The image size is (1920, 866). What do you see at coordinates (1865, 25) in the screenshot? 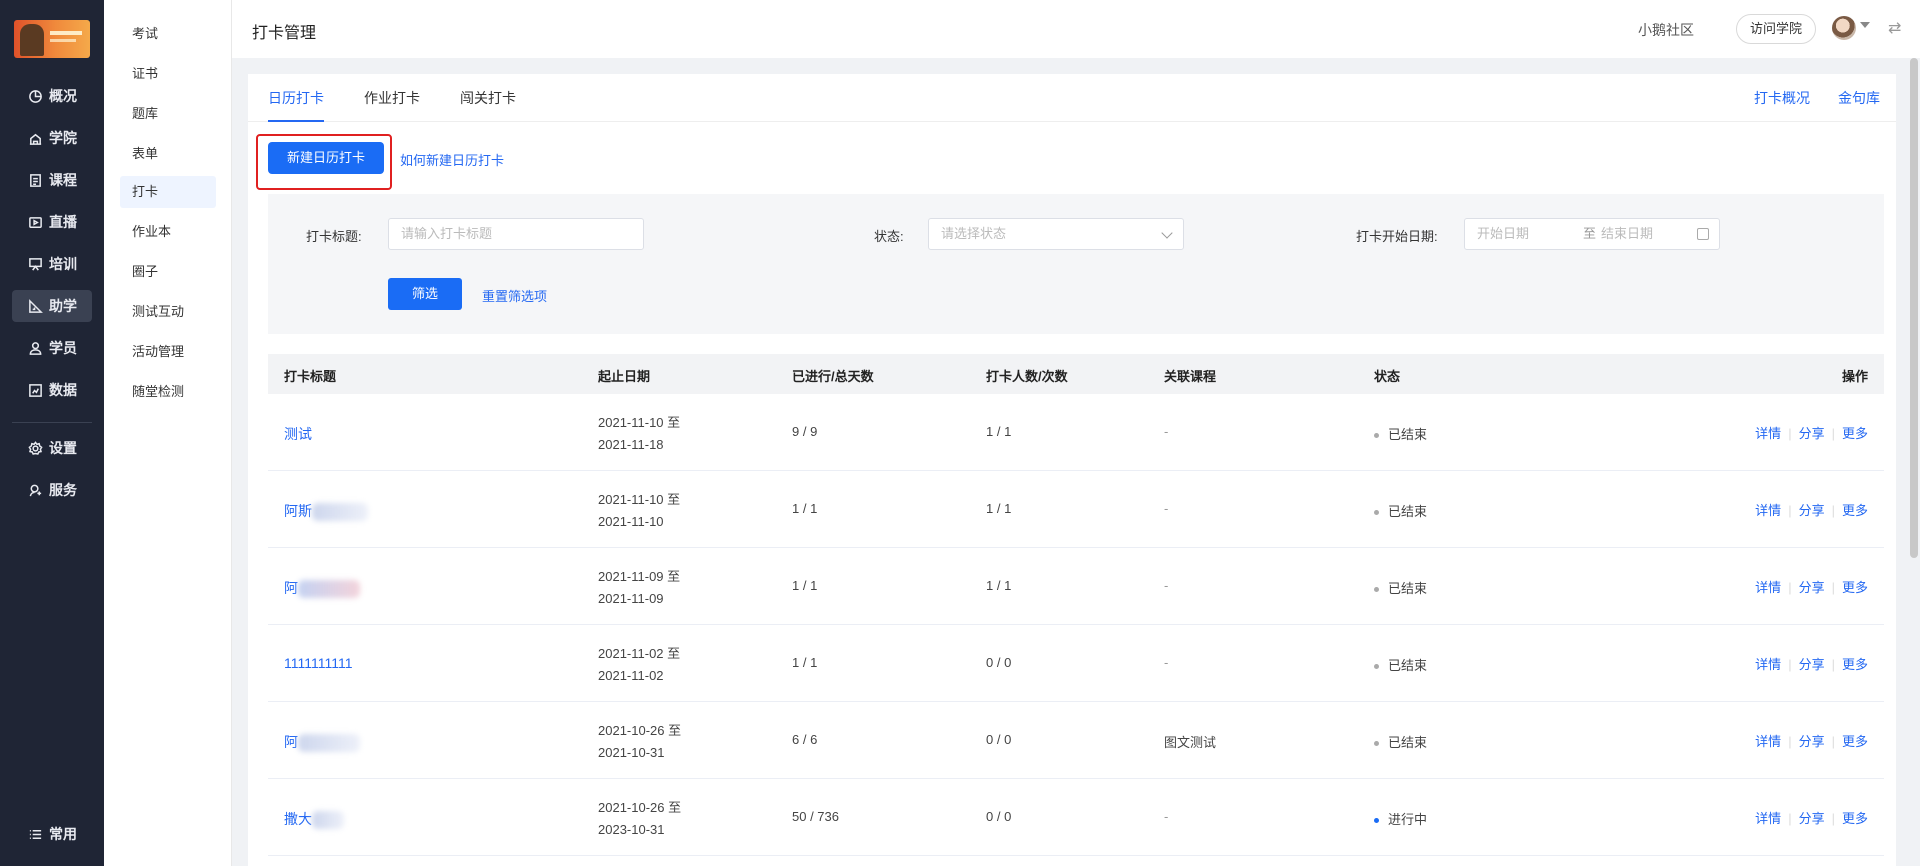
I see `chevron-down-icon` at bounding box center [1865, 25].